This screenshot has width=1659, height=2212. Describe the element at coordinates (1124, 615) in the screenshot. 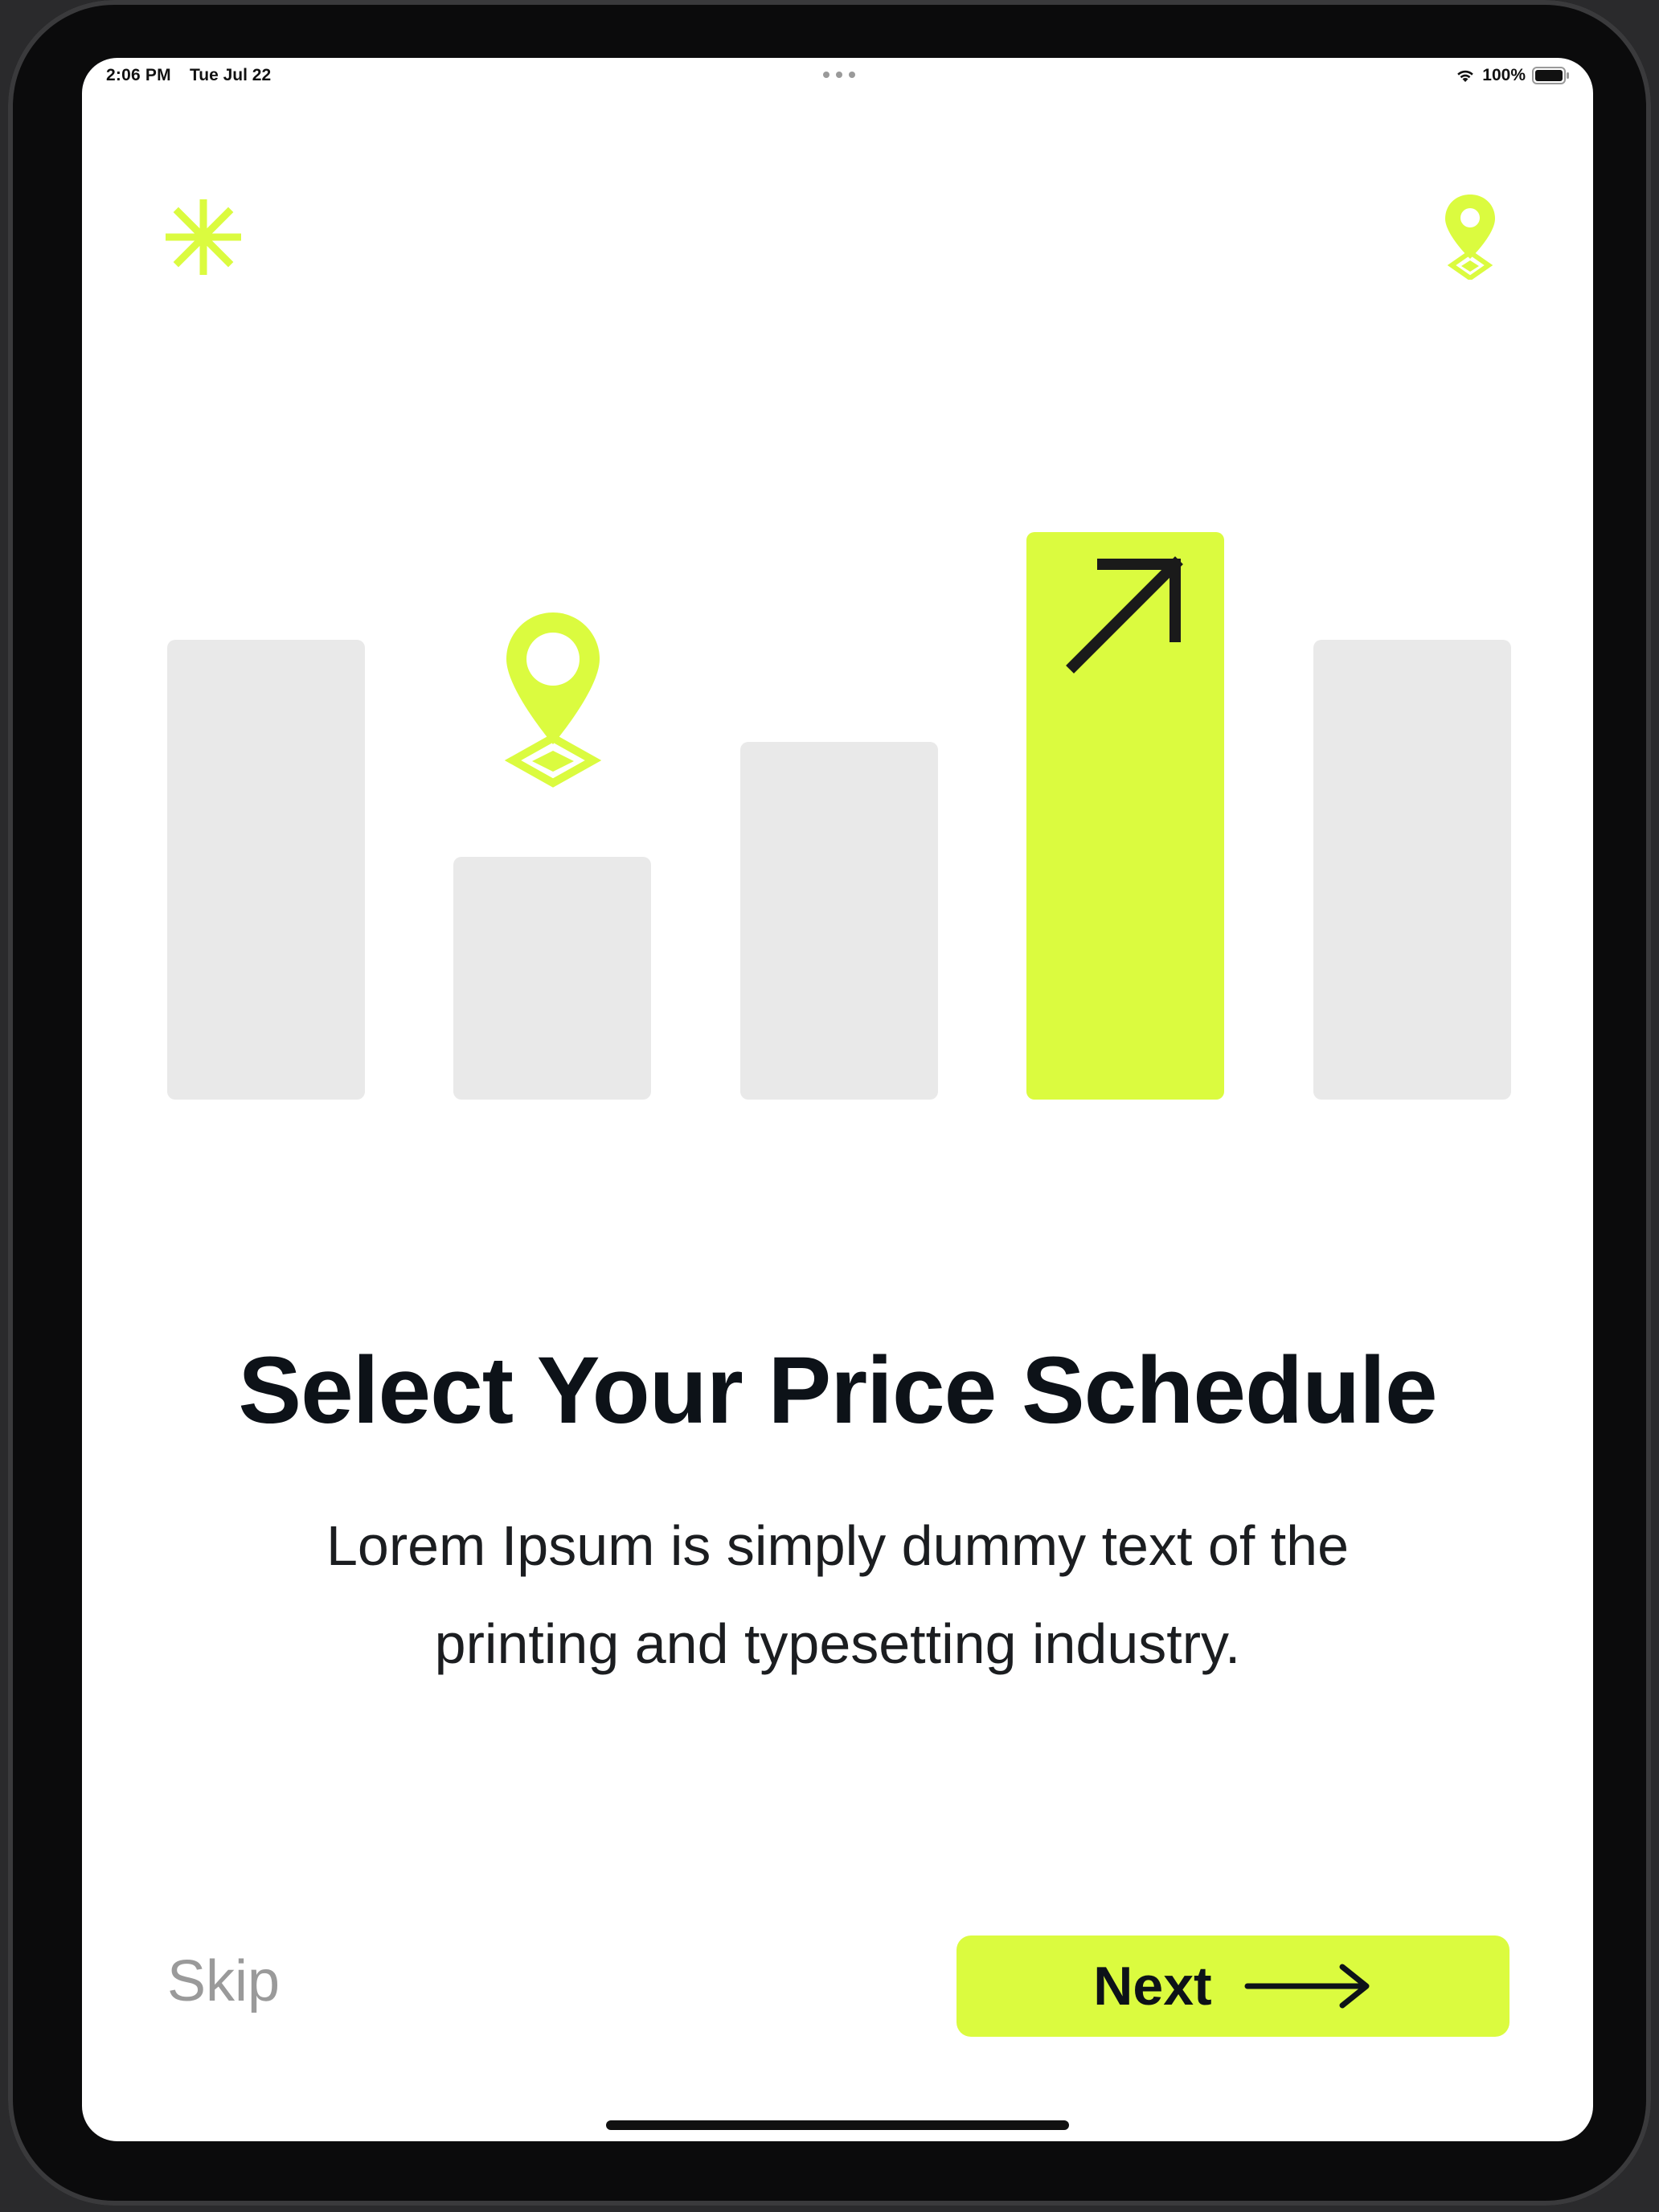

I see `arrow-up-right-icon` at that location.